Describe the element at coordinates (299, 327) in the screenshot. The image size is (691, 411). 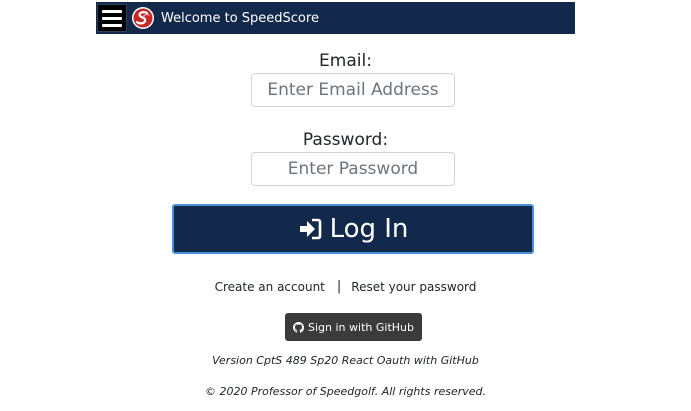
I see `github-icon` at that location.